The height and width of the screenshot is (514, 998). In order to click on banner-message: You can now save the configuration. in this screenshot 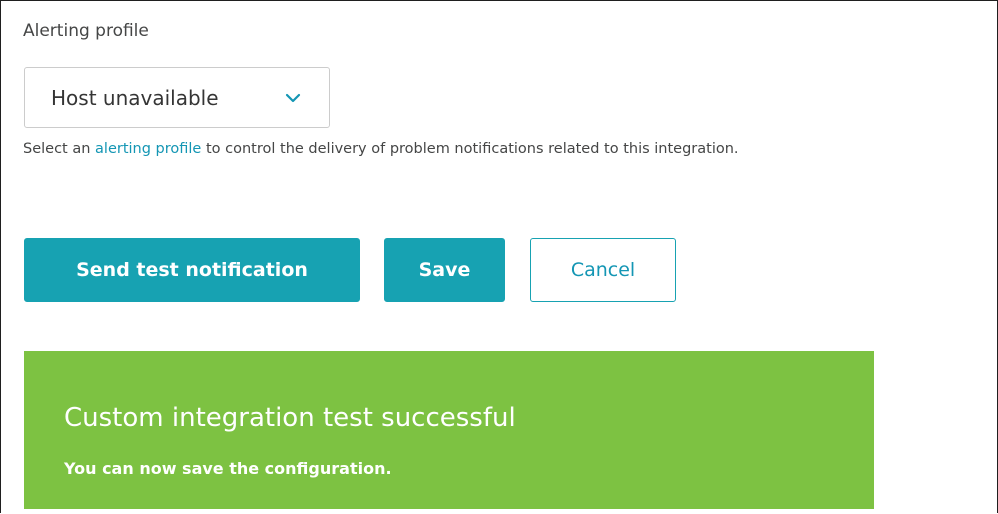, I will do `click(228, 468)`.